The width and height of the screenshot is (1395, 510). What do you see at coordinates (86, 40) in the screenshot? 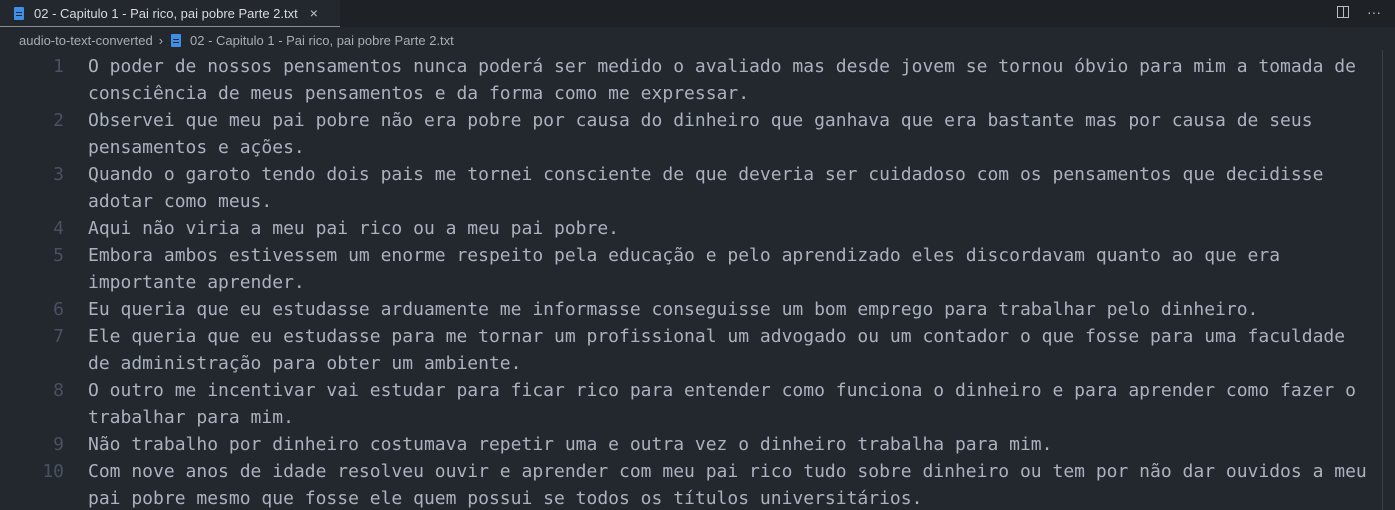
I see `breadcrumb-folder: audio-to-text-converted` at bounding box center [86, 40].